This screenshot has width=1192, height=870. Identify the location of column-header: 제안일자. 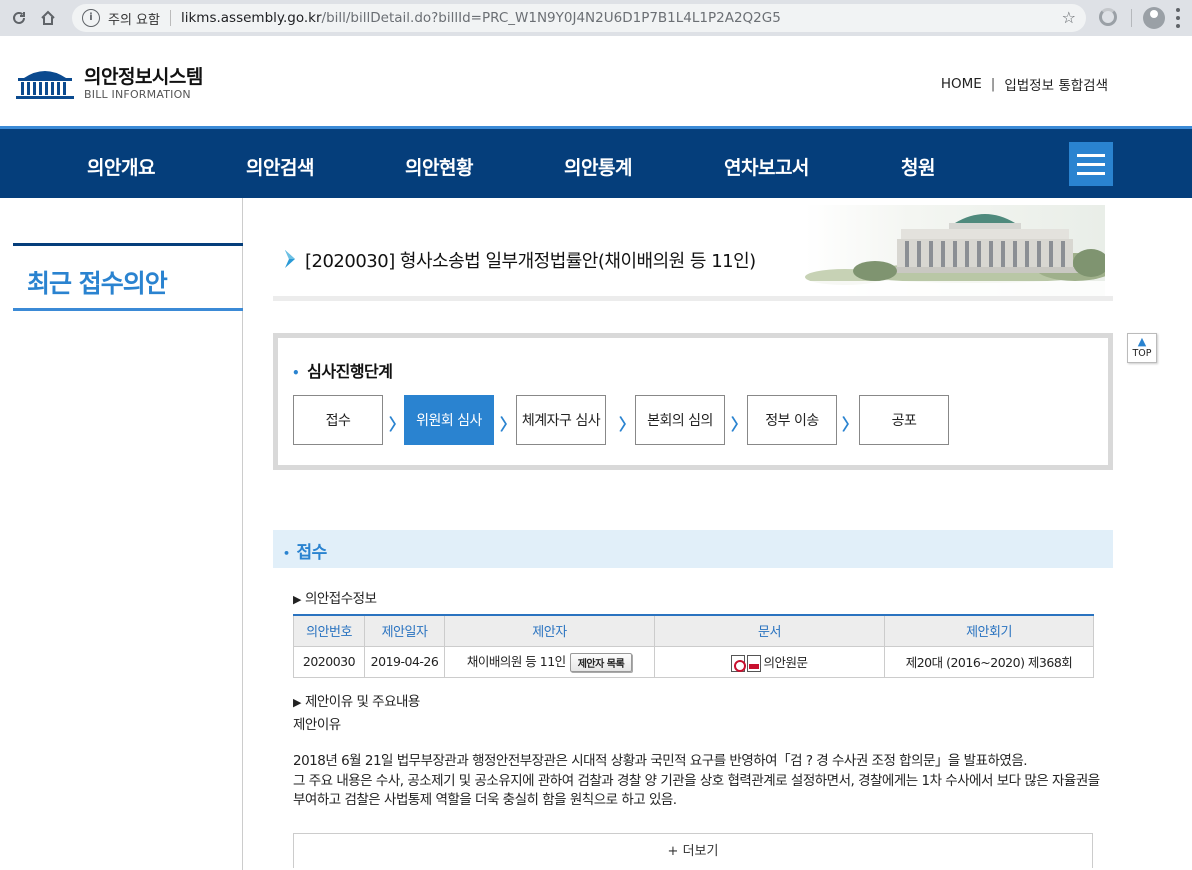
(404, 630).